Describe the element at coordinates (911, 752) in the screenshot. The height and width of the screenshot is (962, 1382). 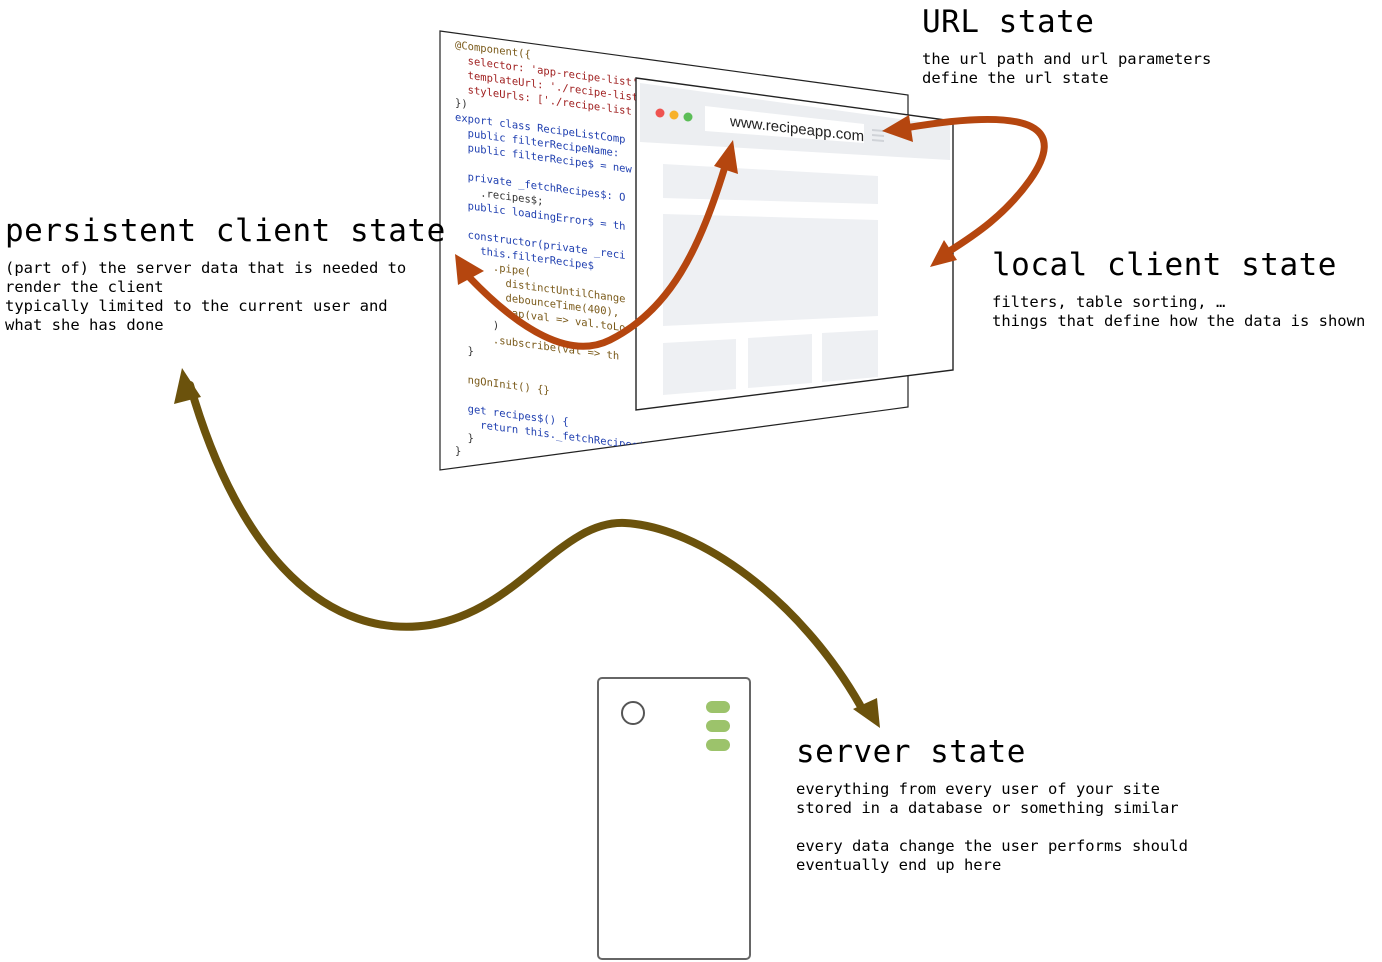
I see `server-state-title: server state` at that location.